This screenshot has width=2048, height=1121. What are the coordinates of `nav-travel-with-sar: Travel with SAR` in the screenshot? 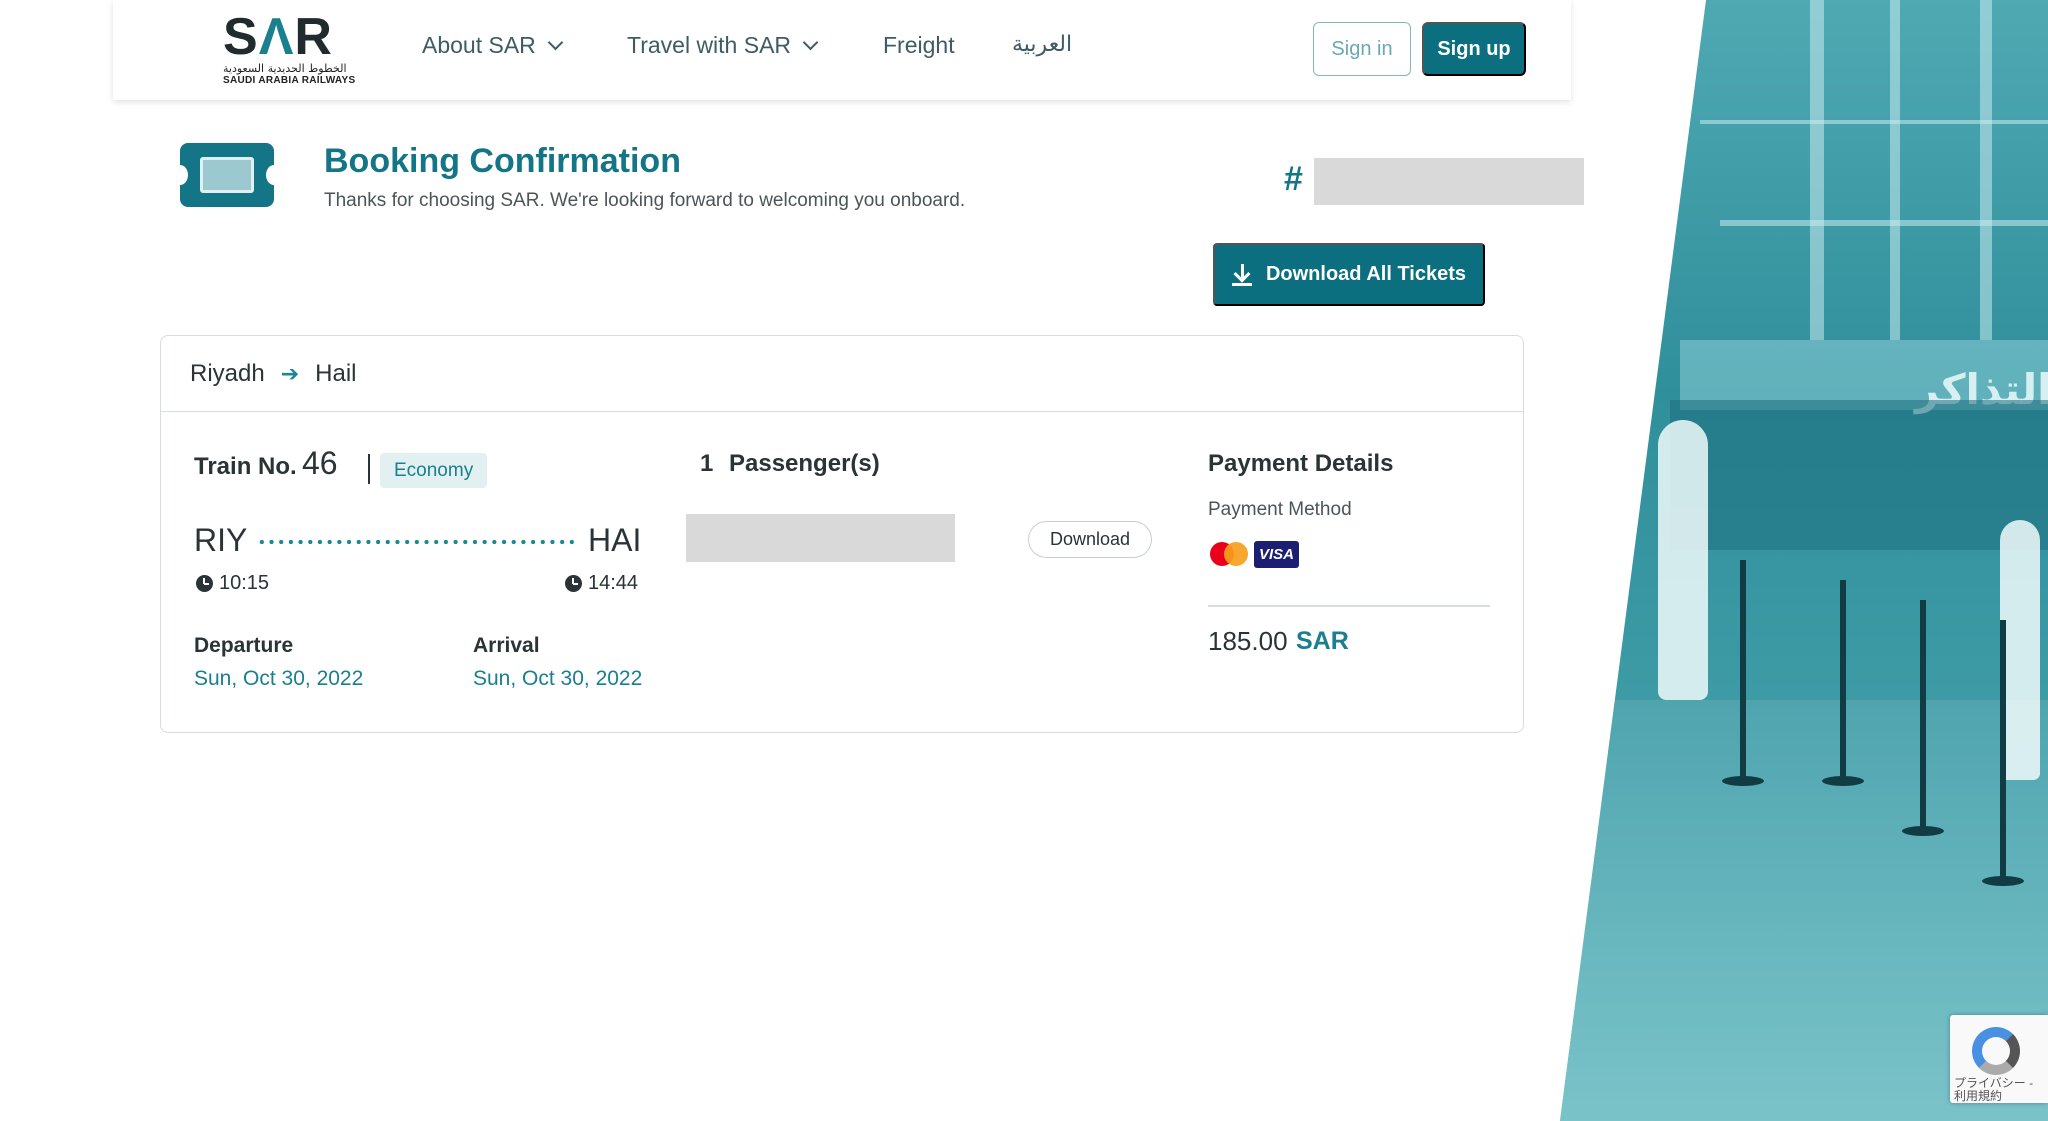 It's located at (723, 45).